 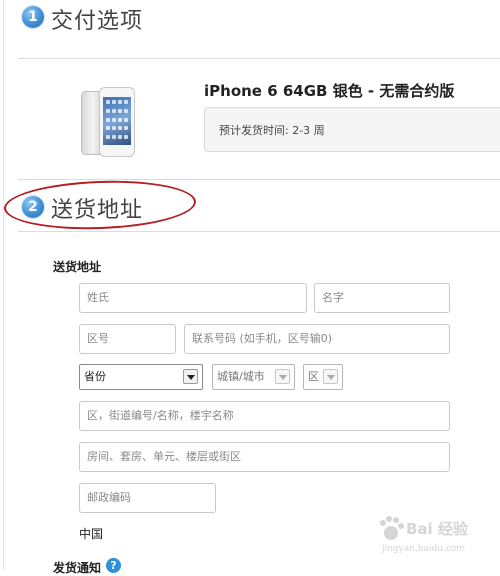 I want to click on product-name: iPhone 6 64GB 银色 - 无需合约版, so click(x=329, y=91).